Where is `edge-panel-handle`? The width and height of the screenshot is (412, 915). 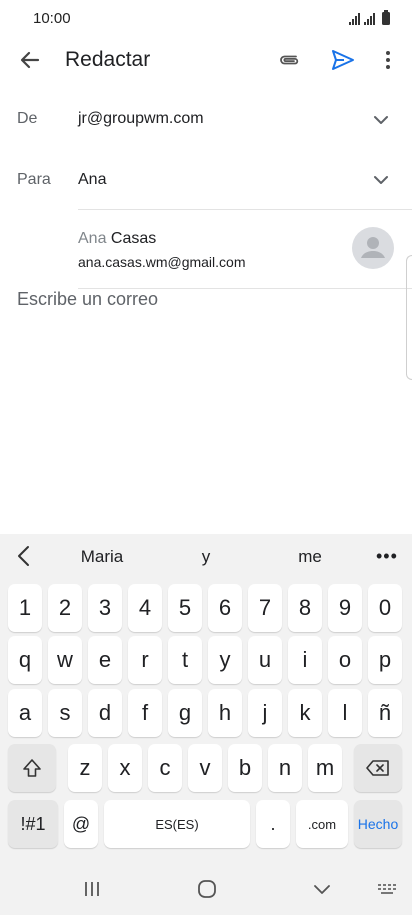 edge-panel-handle is located at coordinates (409, 317).